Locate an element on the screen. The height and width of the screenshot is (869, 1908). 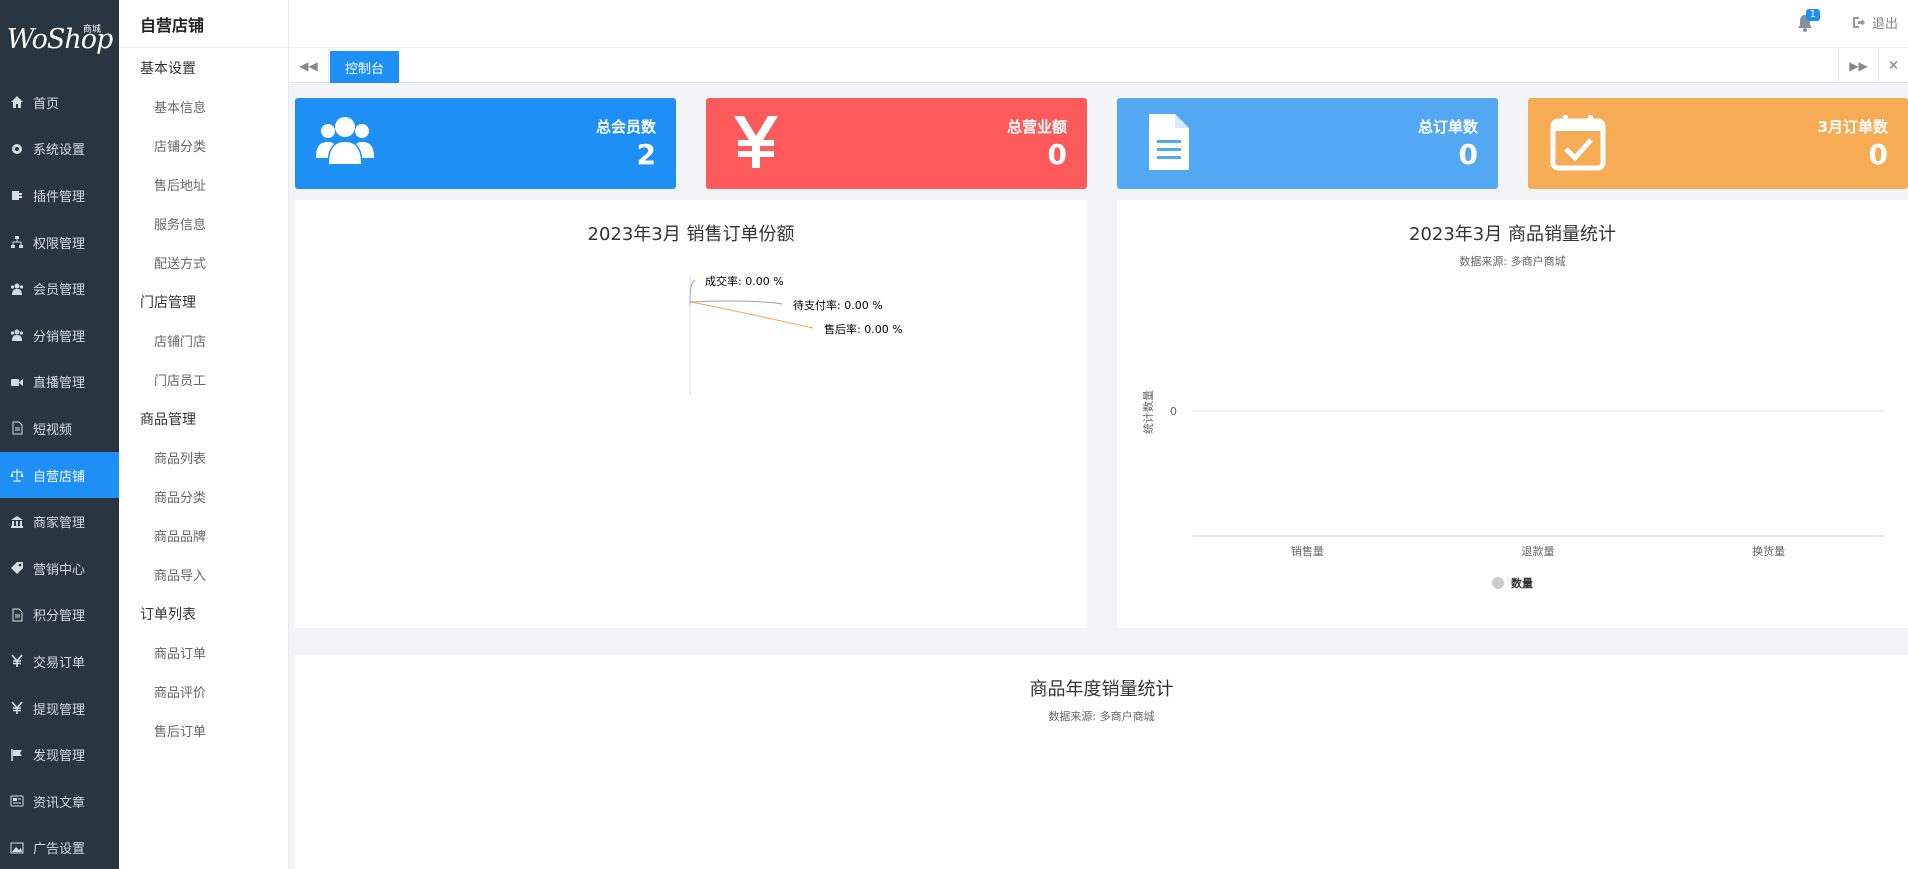
annual-sales-title: 商品年度销量统计 is located at coordinates (1101, 689).